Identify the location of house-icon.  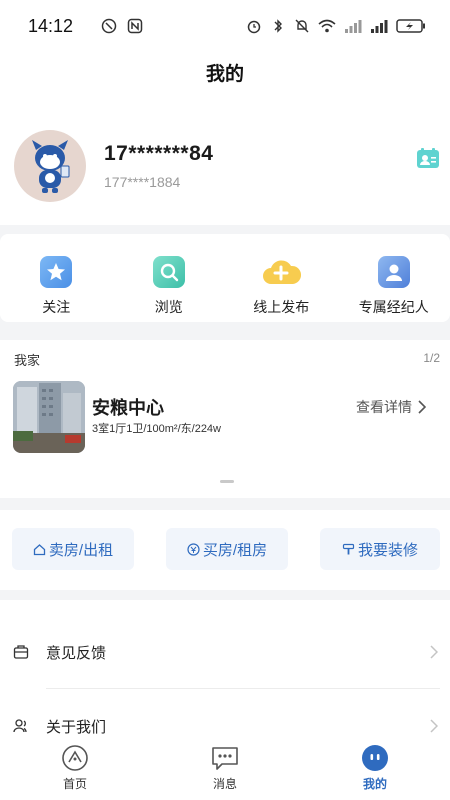
(39, 549).